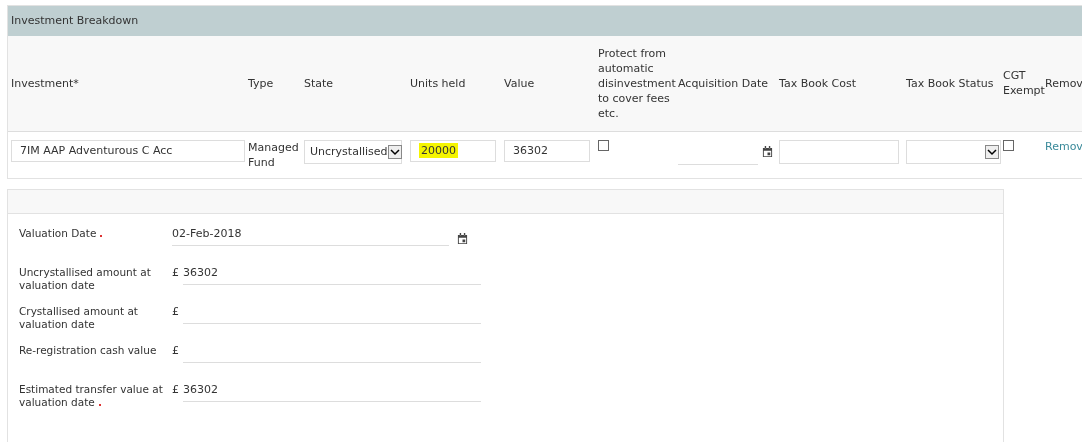 The width and height of the screenshot is (1082, 442). Describe the element at coordinates (353, 151) in the screenshot. I see `state-dropdown: Uncrystallised` at that location.